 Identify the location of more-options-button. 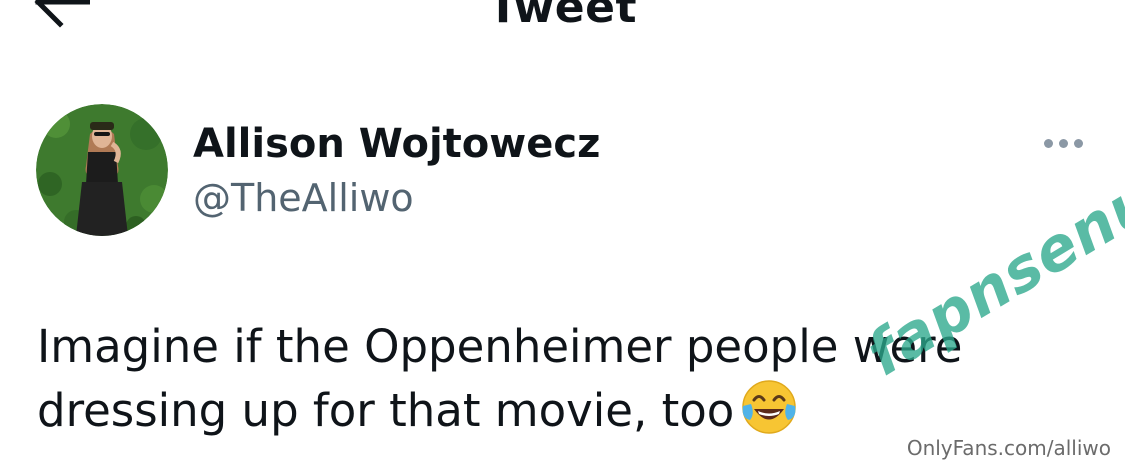
(1063, 143).